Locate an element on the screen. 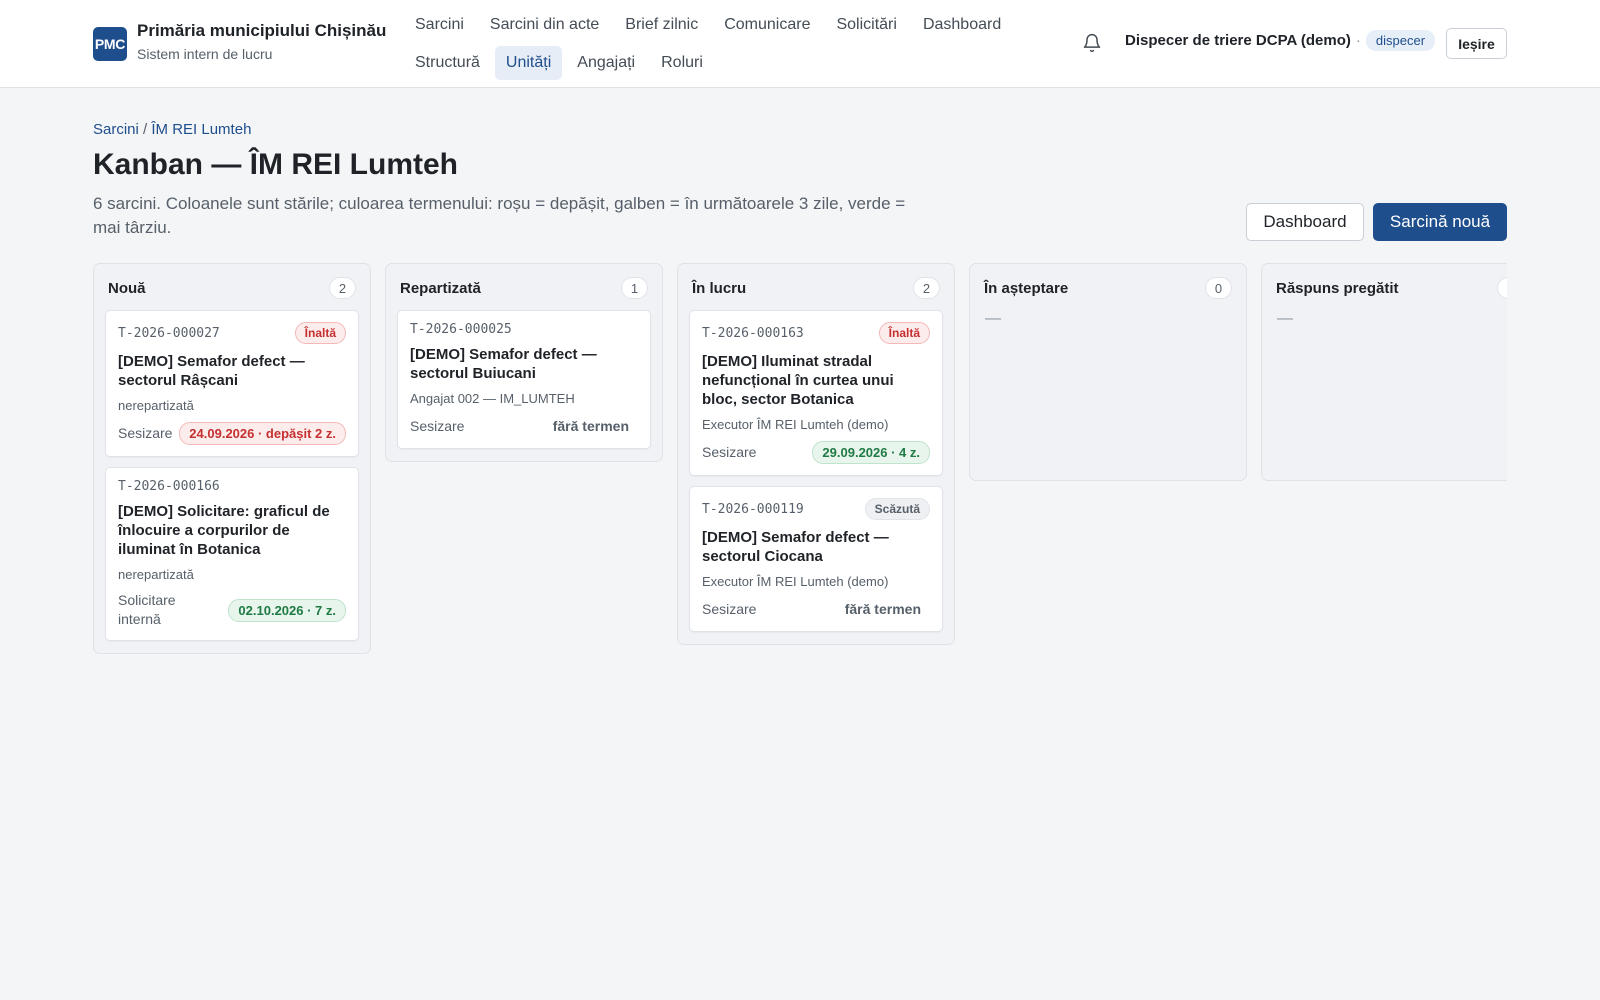 This screenshot has width=1600, height=1000. brand-subtitle: Sistem intern de lucru is located at coordinates (205, 54).